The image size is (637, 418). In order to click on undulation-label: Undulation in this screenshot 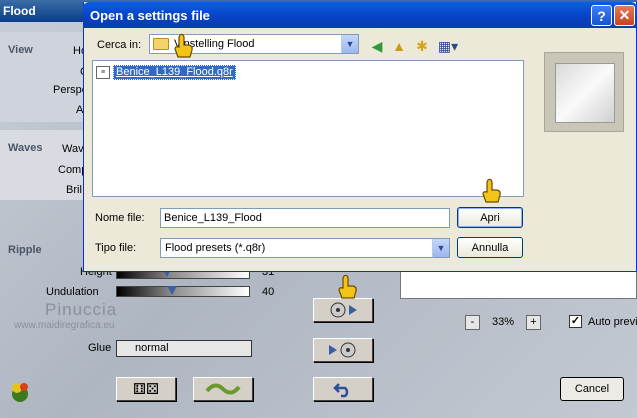, I will do `click(72, 292)`.